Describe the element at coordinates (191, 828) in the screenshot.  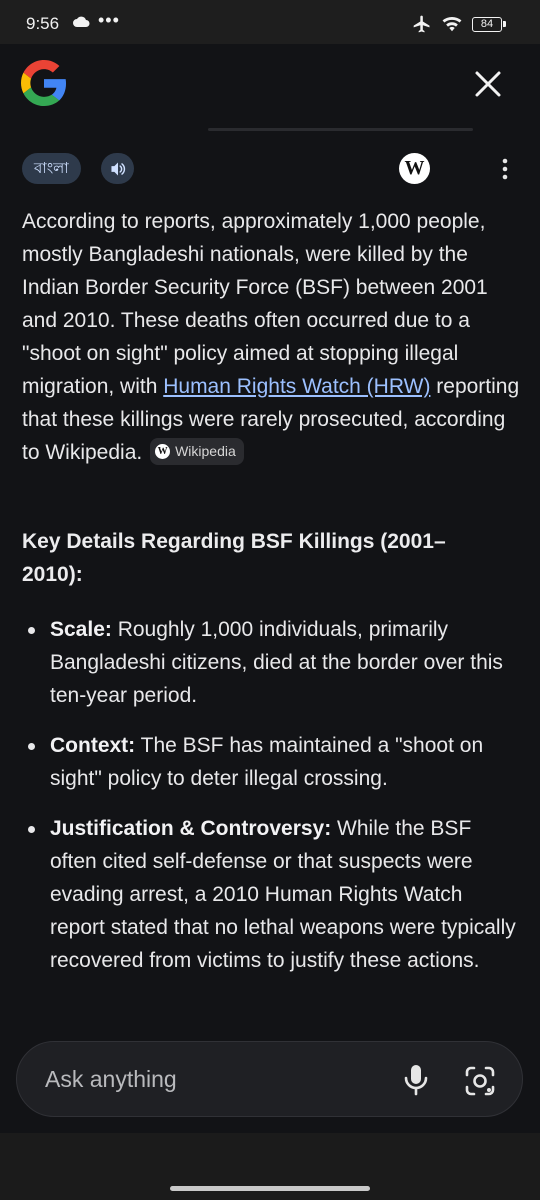
I see `bullet-label: Justification & Controversy:` at that location.